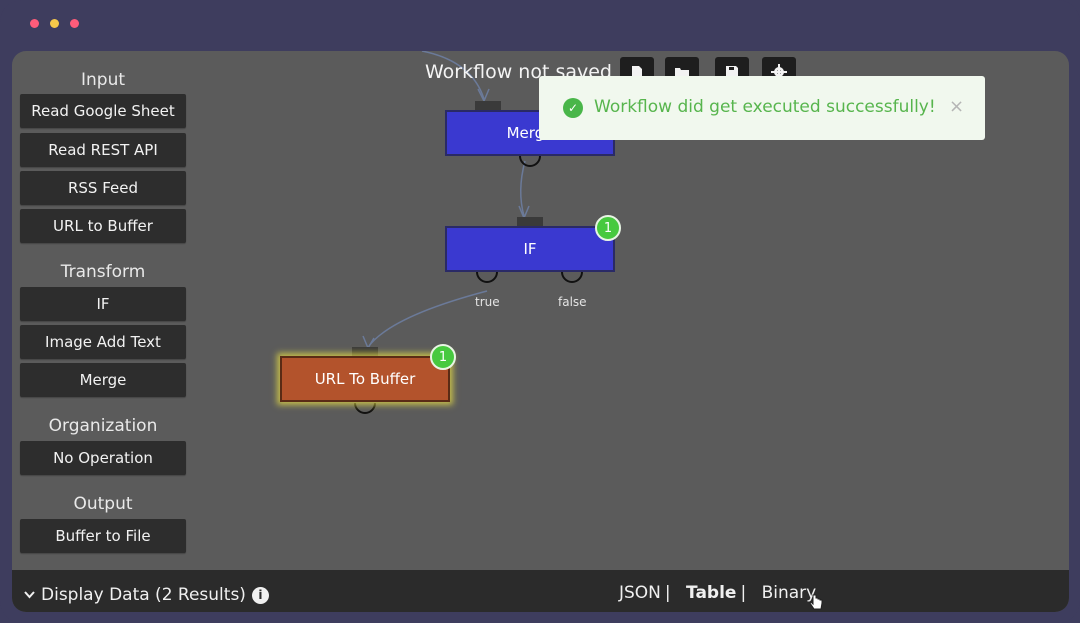 The image size is (1080, 623). Describe the element at coordinates (487, 277) in the screenshot. I see `if-true-output-handle` at that location.